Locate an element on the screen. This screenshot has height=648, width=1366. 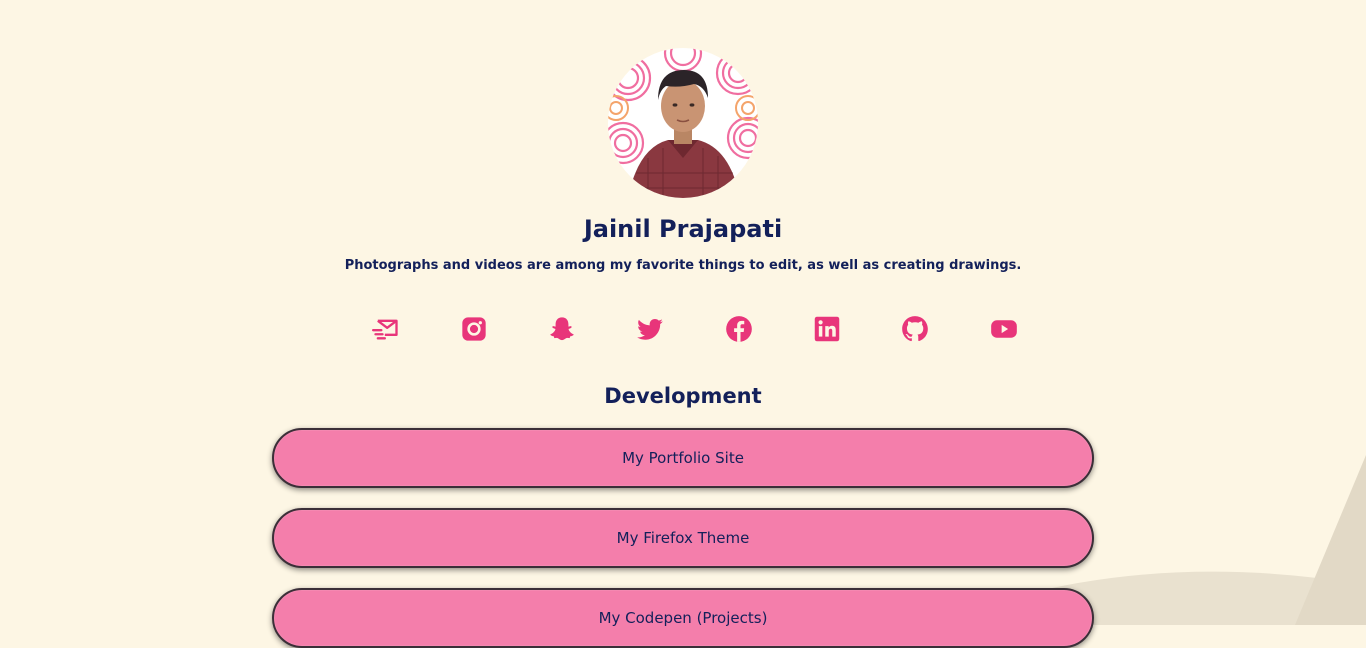
social-twitter is located at coordinates (650, 329).